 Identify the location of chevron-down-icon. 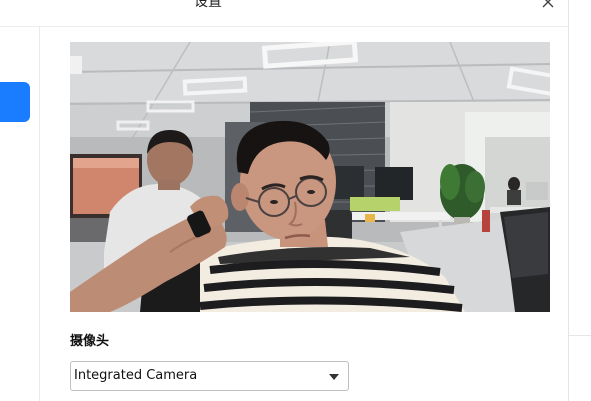
(334, 377).